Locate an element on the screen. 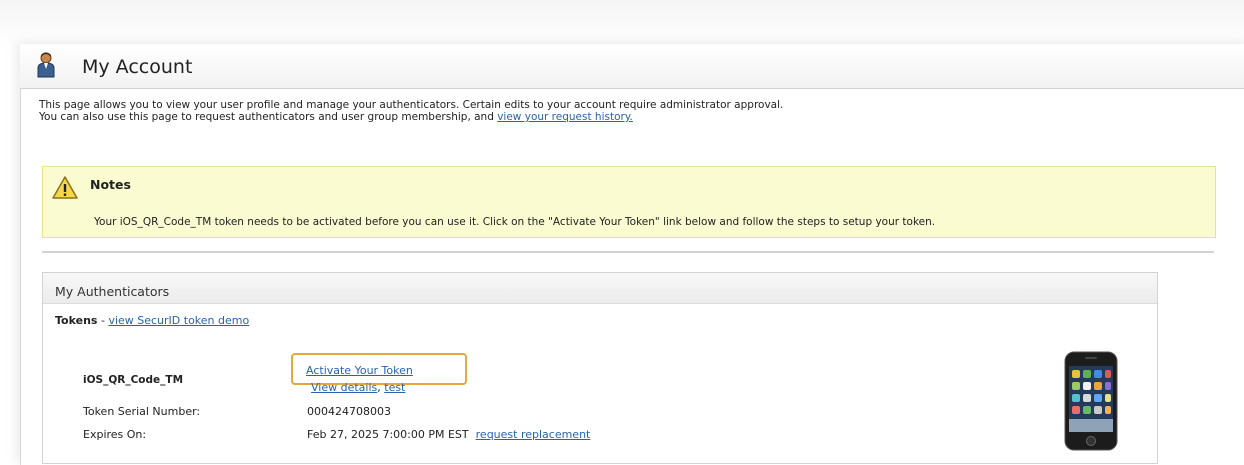 Image resolution: width=1244 pixels, height=465 pixels. page-title: My Account is located at coordinates (137, 67).